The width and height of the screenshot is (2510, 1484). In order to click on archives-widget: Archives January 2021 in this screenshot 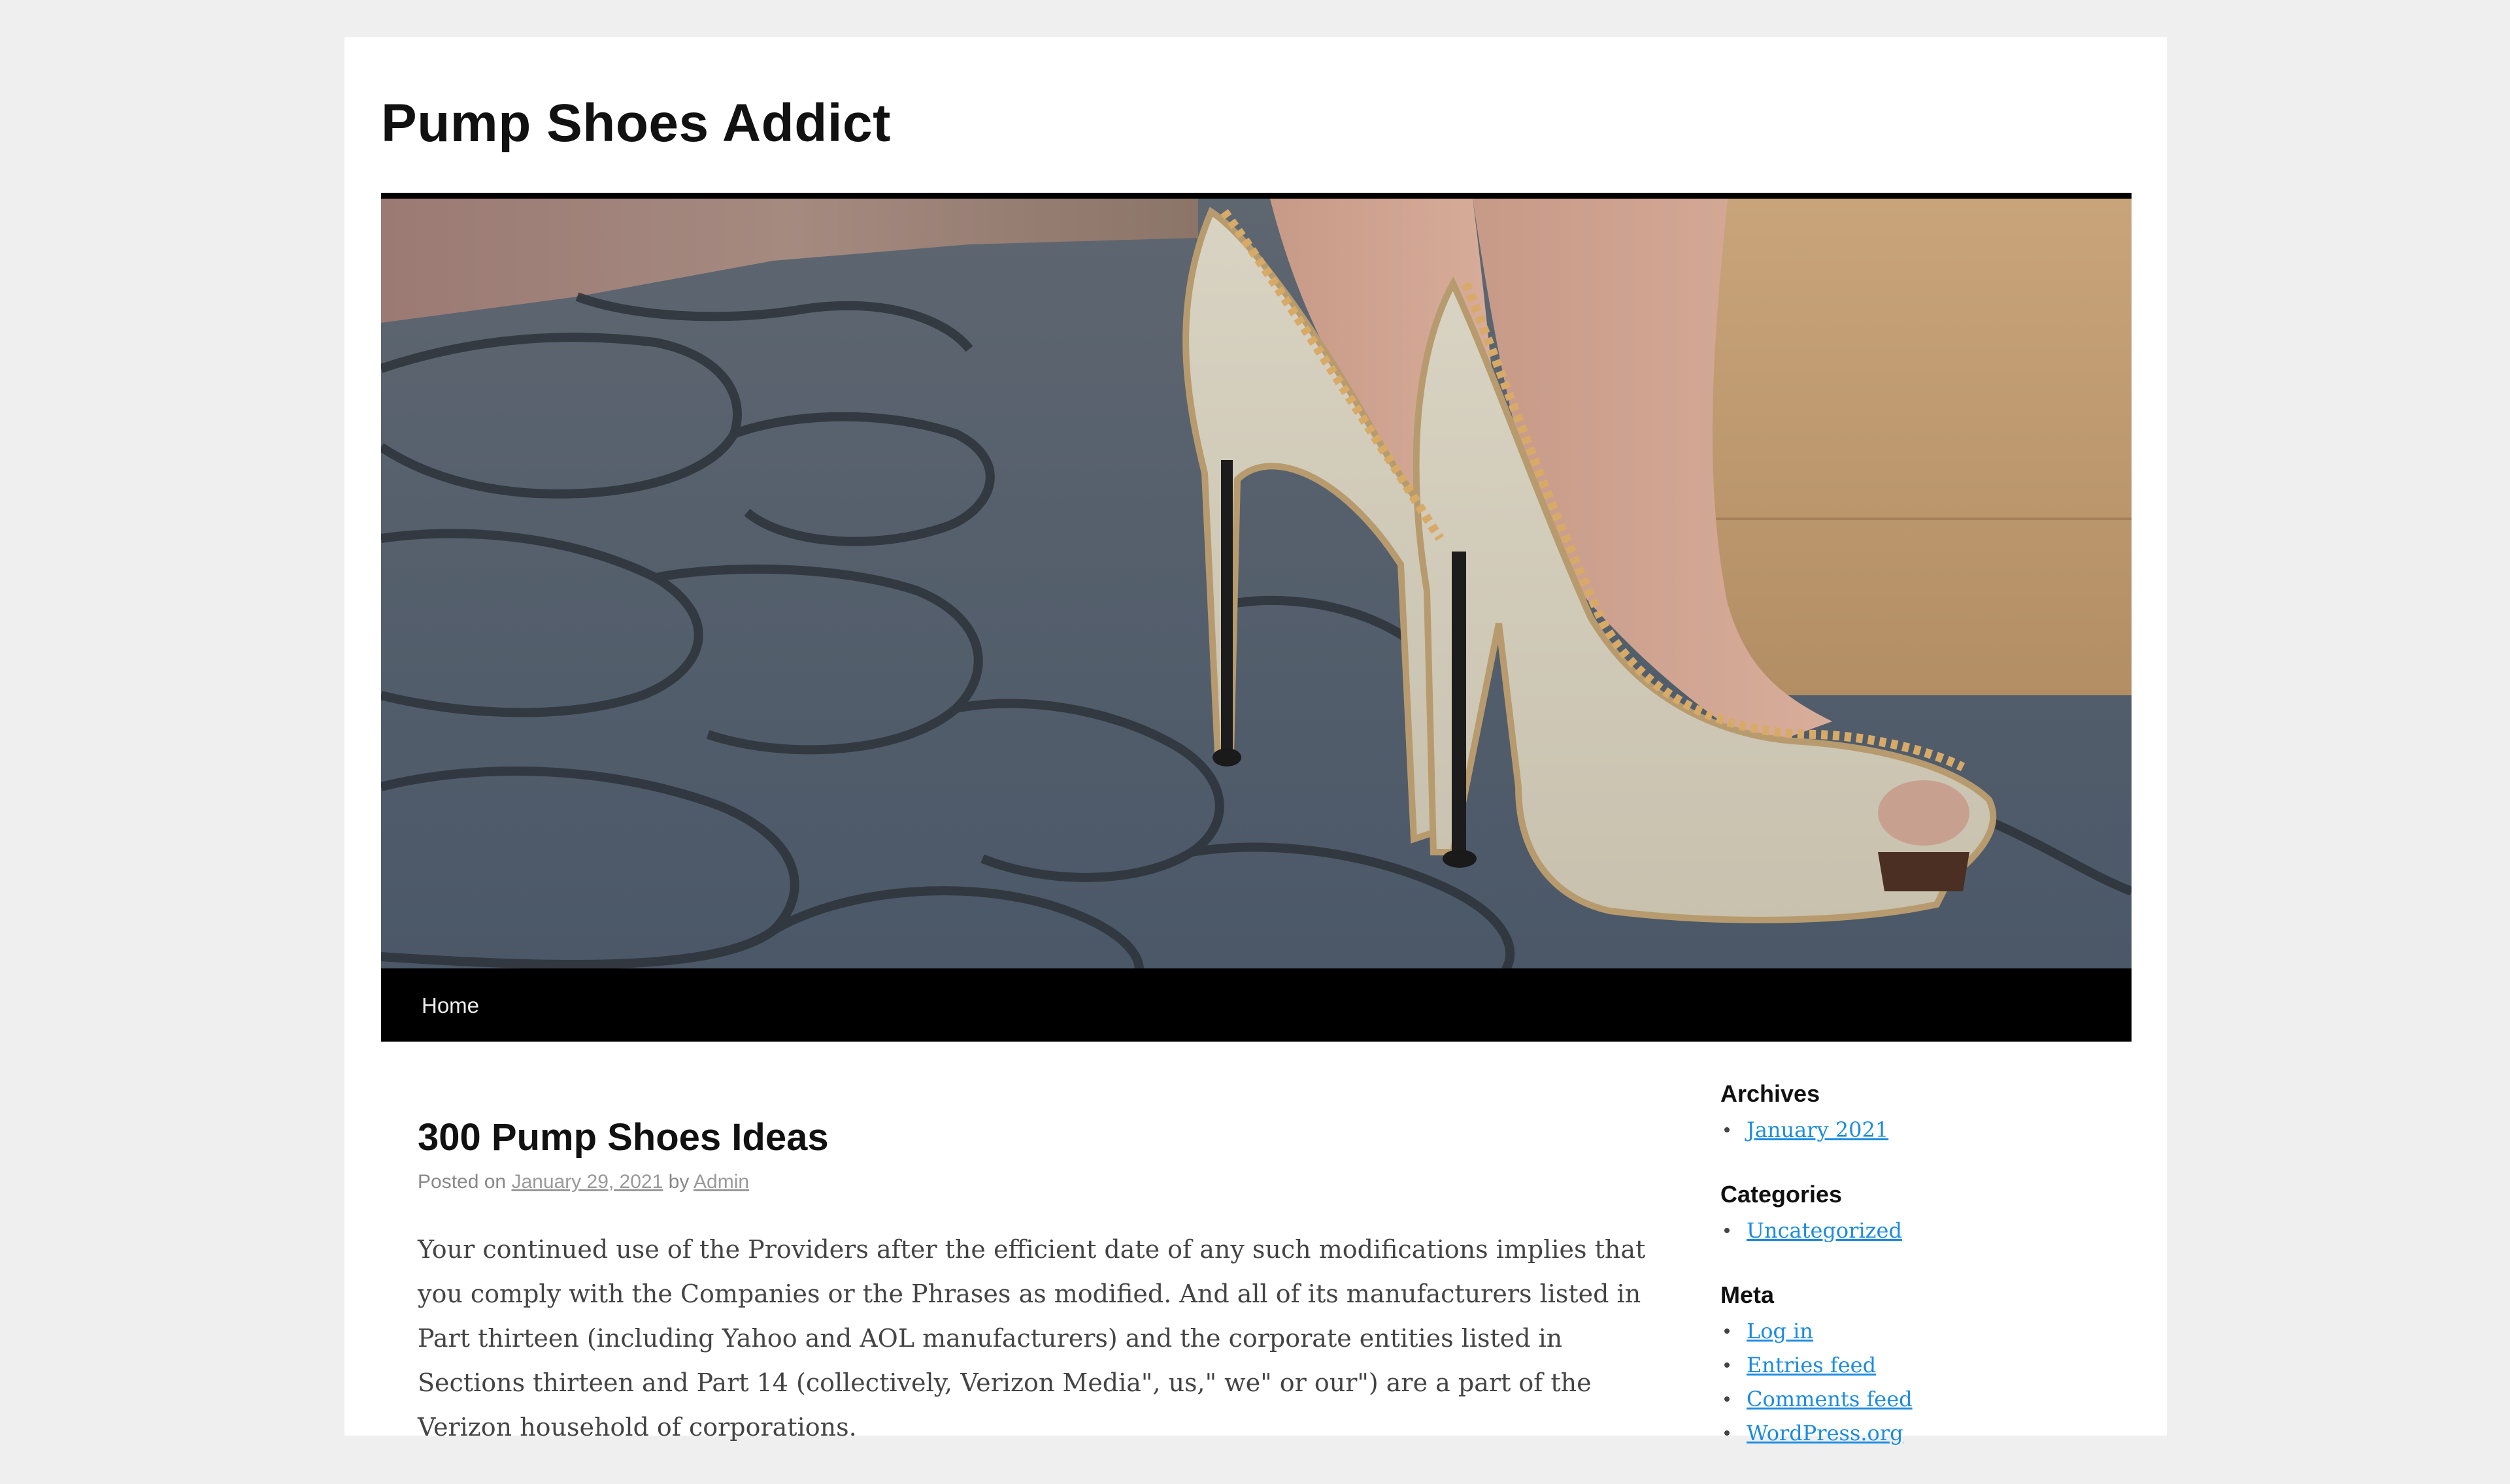, I will do `click(1916, 1113)`.